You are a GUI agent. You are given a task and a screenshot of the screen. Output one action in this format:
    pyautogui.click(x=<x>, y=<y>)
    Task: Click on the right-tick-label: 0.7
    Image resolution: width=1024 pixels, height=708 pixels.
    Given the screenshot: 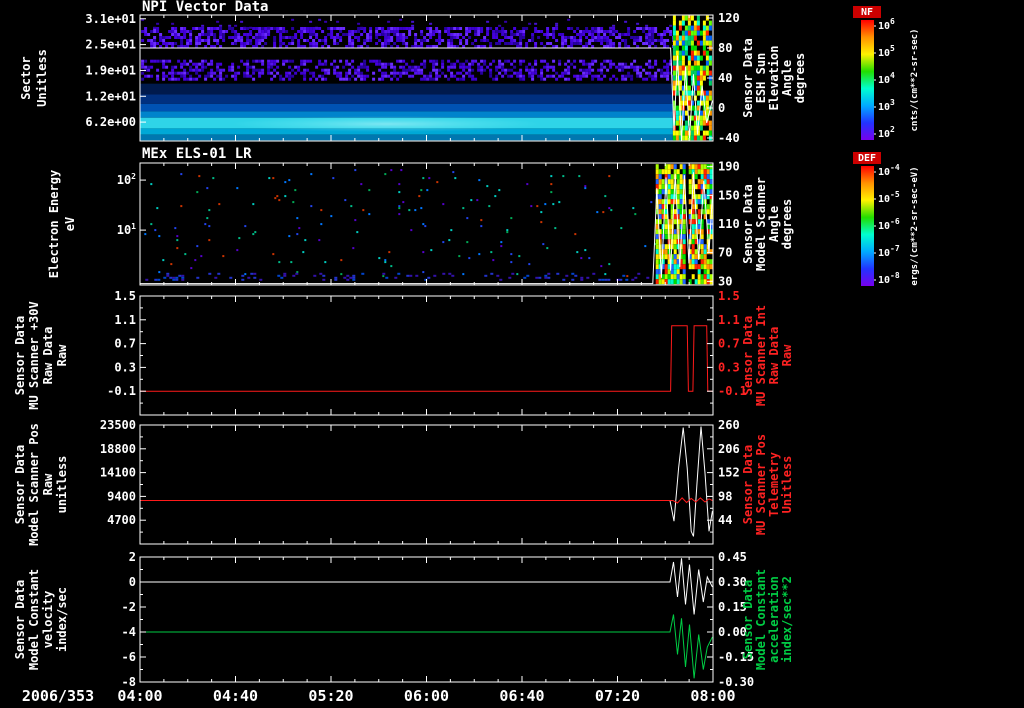 What is the action you would take?
    pyautogui.click(x=729, y=344)
    